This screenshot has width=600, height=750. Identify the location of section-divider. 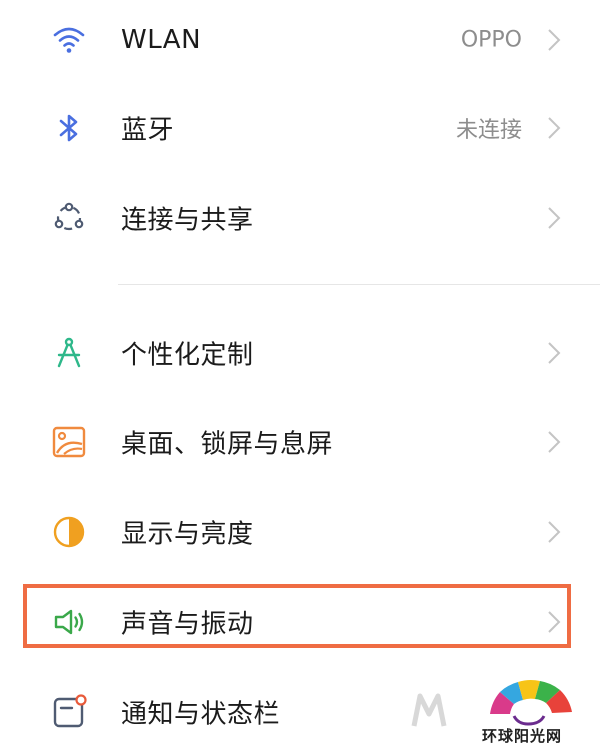
(359, 284).